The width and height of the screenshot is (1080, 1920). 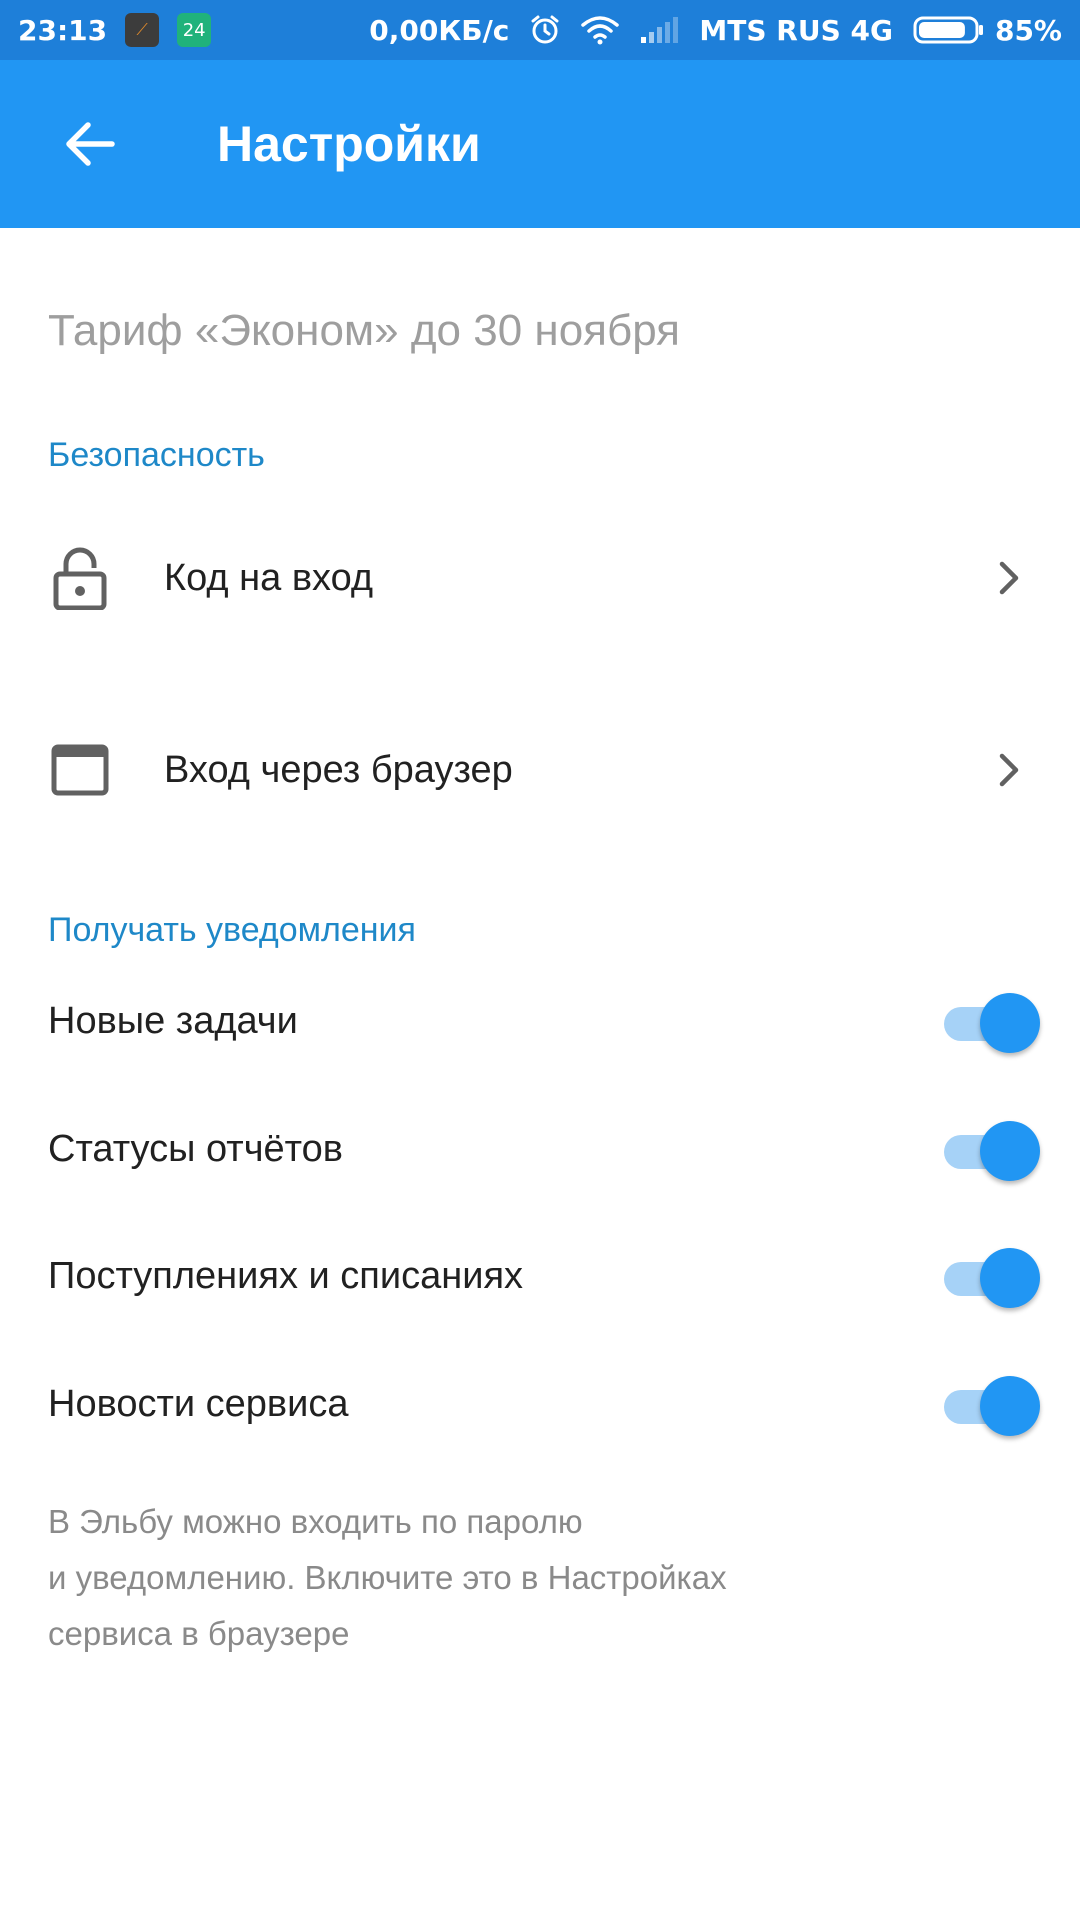 I want to click on arrow-left-icon, so click(x=90, y=144).